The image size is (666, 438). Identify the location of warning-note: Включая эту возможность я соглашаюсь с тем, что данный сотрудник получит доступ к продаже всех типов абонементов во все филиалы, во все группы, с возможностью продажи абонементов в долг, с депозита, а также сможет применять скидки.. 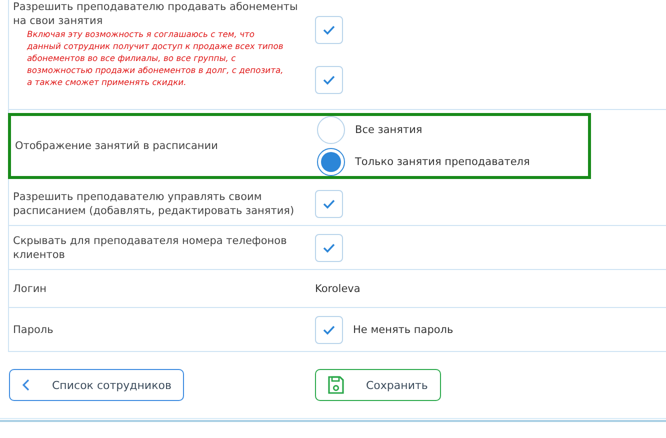
(155, 58).